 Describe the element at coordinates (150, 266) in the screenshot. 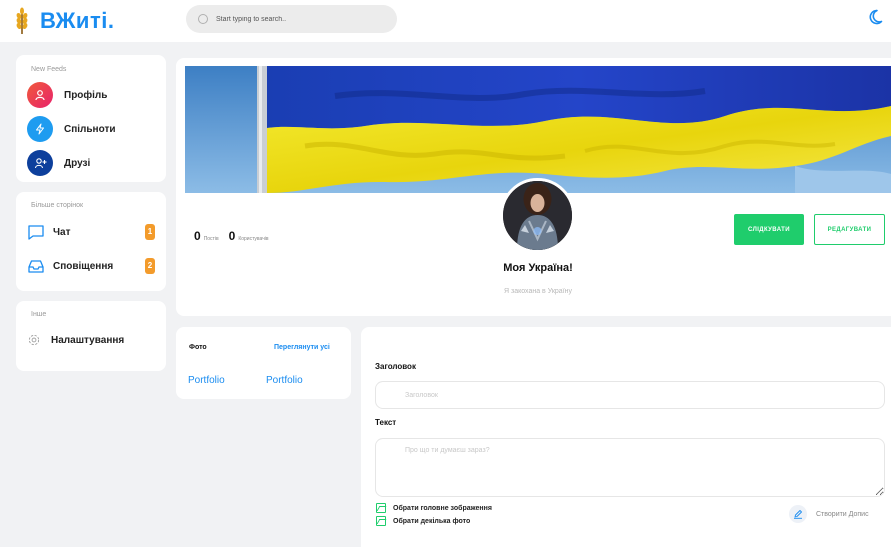

I see `notification-badge: 2` at that location.